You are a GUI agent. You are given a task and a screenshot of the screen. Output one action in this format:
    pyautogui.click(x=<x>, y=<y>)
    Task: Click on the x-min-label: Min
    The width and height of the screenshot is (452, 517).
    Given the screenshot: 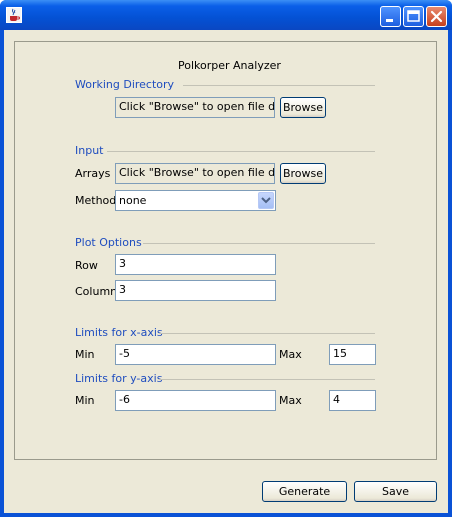 What is the action you would take?
    pyautogui.click(x=85, y=354)
    